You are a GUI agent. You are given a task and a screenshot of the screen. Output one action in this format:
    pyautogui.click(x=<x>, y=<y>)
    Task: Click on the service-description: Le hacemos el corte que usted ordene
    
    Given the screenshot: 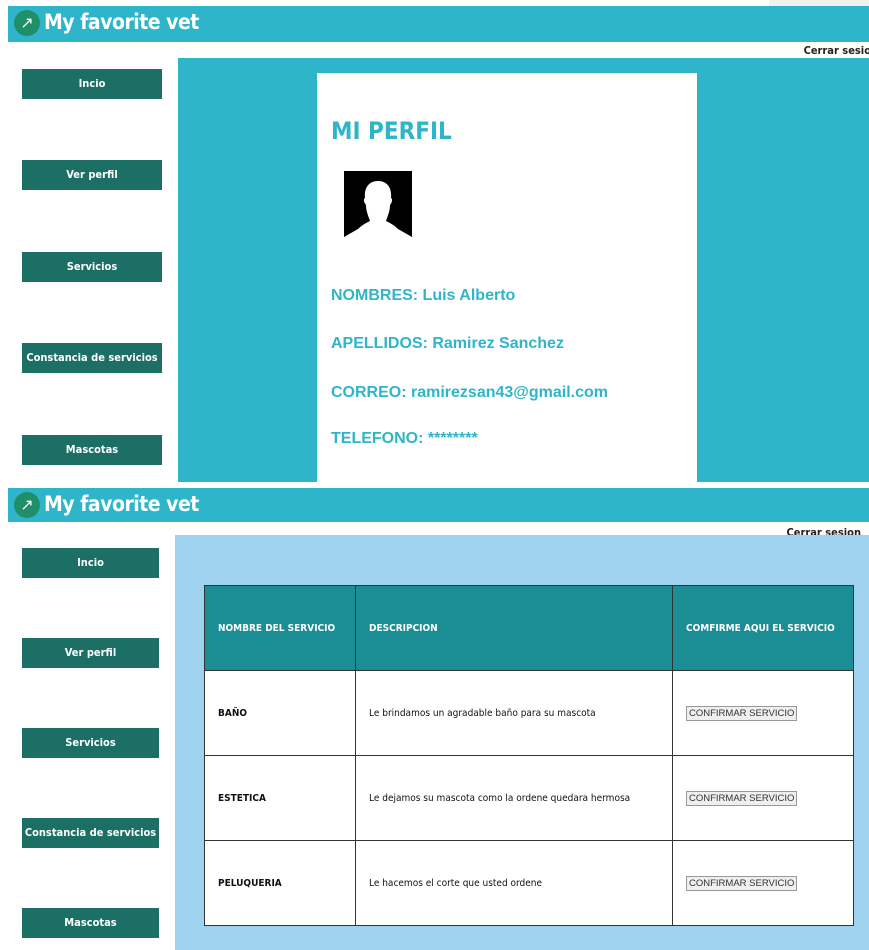 What is the action you would take?
    pyautogui.click(x=514, y=883)
    